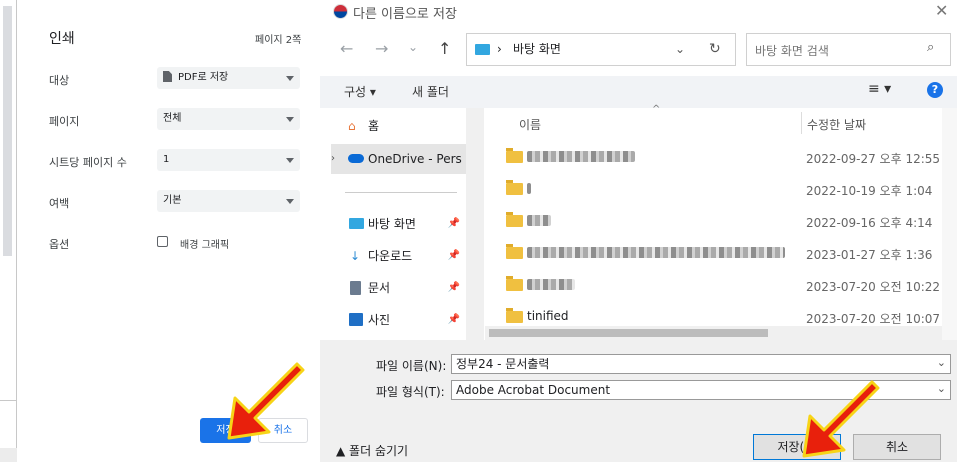  I want to click on destination-label: 대상, so click(59, 80).